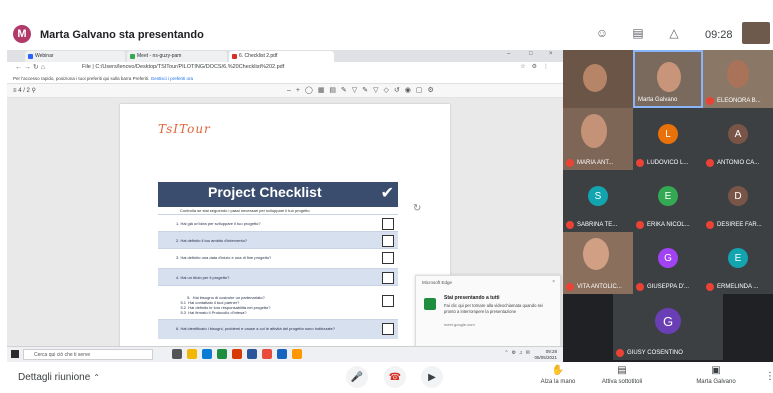  Describe the element at coordinates (24, 91) in the screenshot. I see `page-indicator: 4 / 2` at that location.